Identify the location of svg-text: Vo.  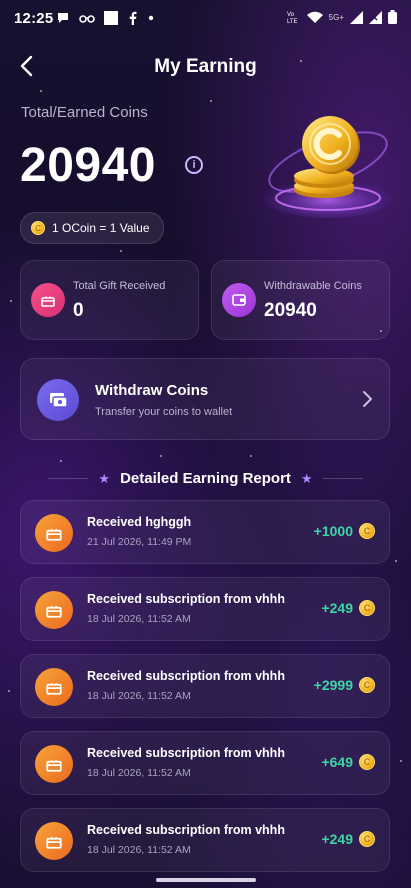
(291, 15).